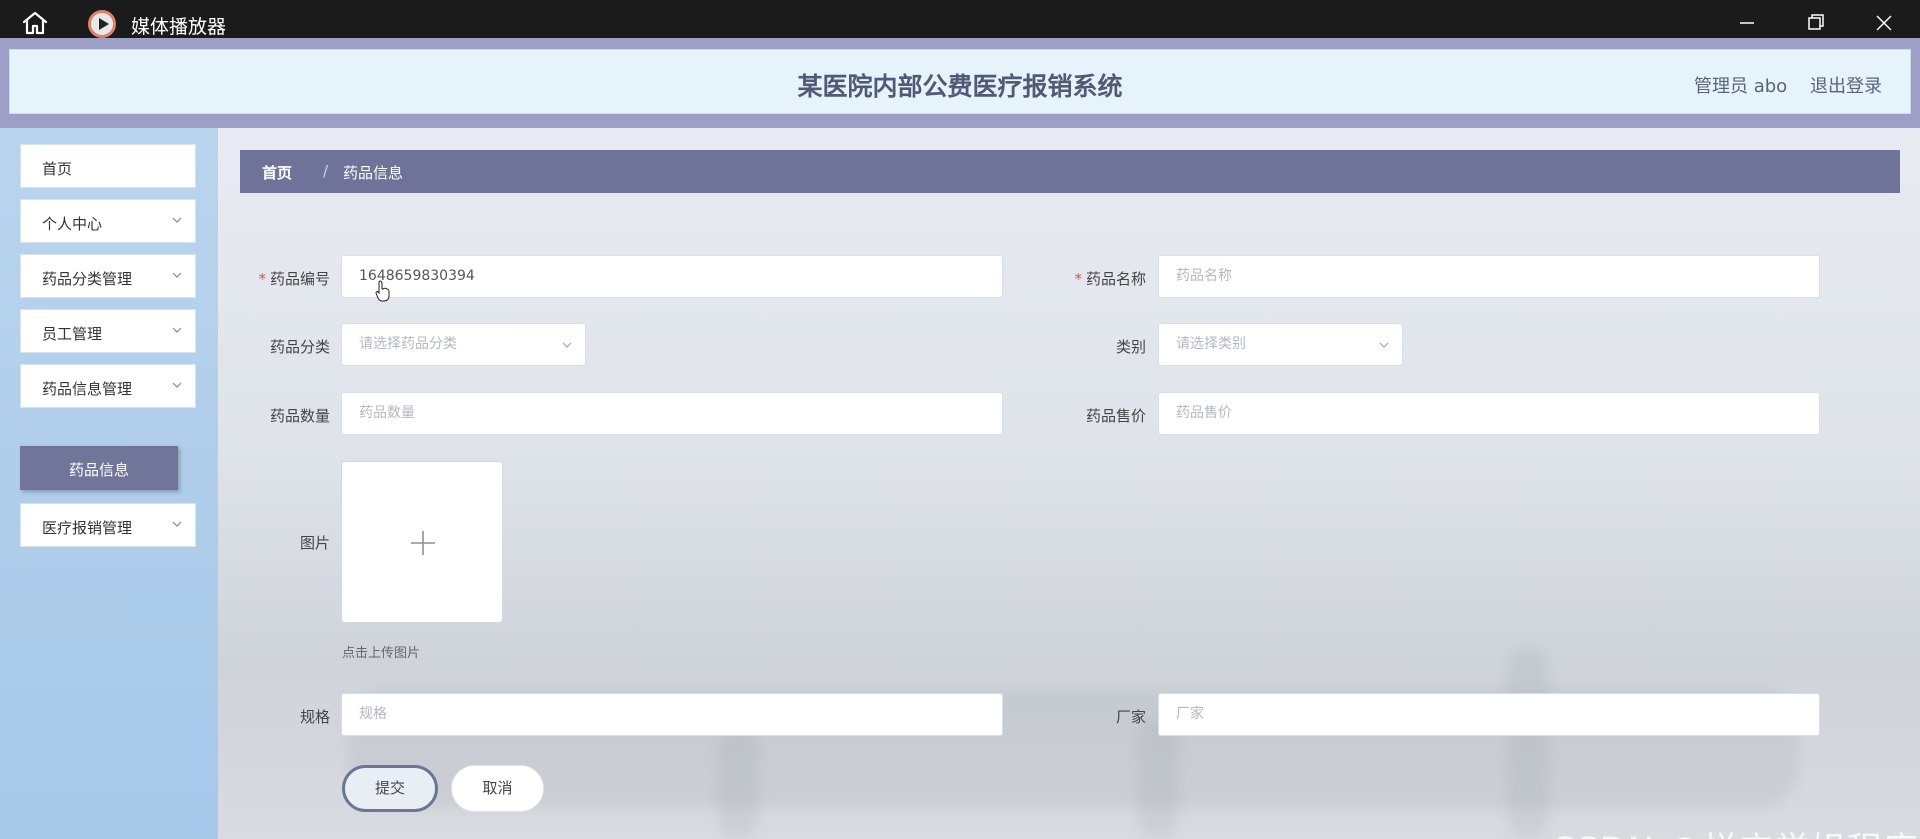 This screenshot has width=1920, height=839. Describe the element at coordinates (1815, 23) in the screenshot. I see `maximize-icon` at that location.